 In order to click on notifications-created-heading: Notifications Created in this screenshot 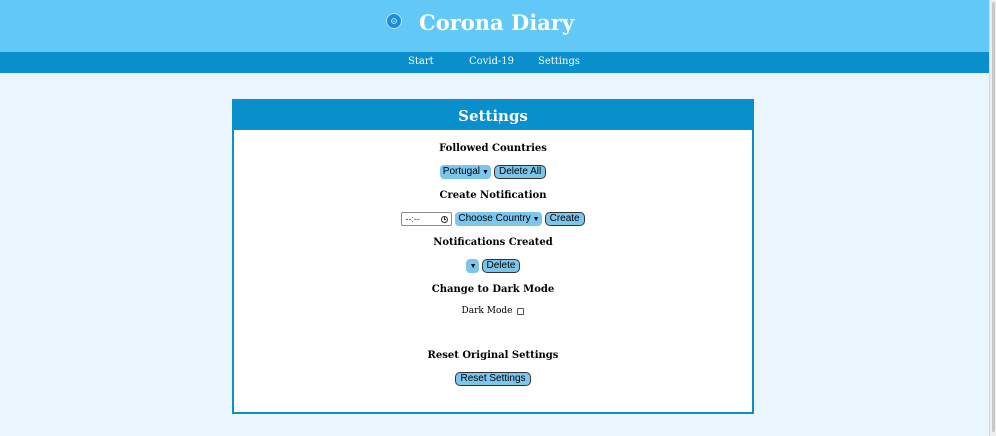, I will do `click(493, 242)`.